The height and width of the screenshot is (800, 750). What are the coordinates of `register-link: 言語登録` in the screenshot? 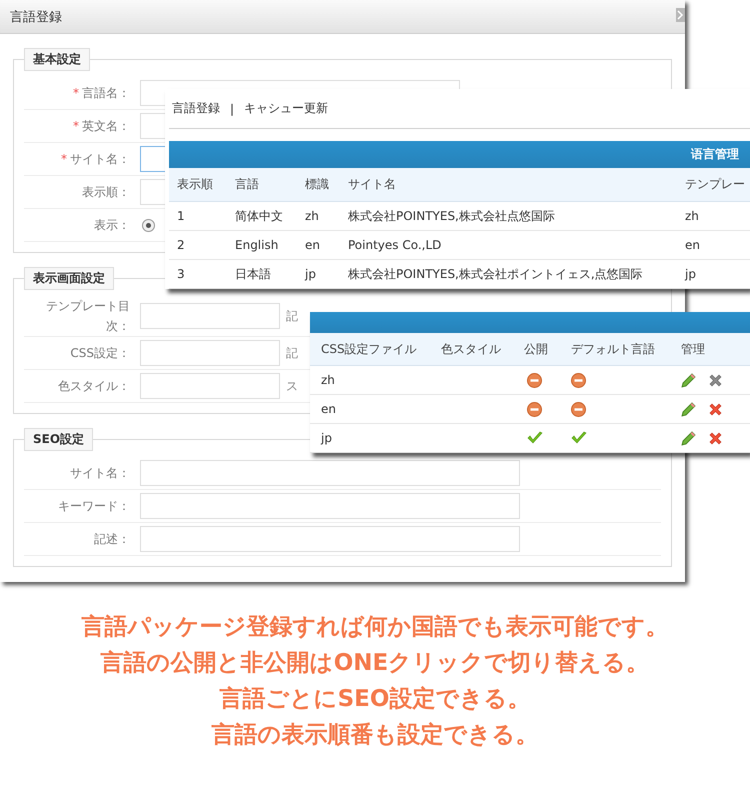 It's located at (196, 108).